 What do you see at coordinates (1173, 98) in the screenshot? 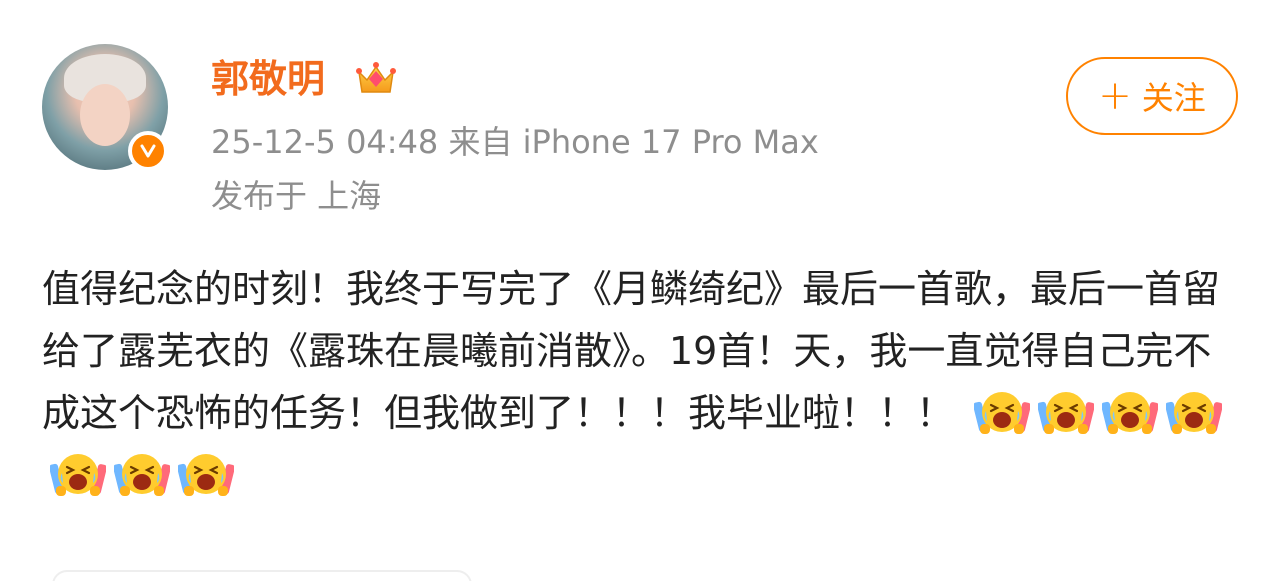
I see `follow-label: 关注` at bounding box center [1173, 98].